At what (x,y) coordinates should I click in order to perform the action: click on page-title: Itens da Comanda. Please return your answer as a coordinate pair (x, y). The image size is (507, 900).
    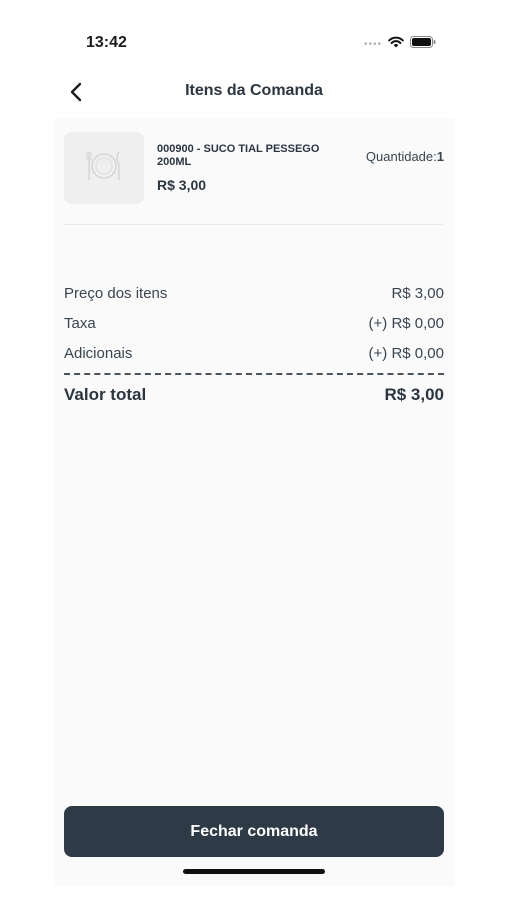
    Looking at the image, I should click on (254, 90).